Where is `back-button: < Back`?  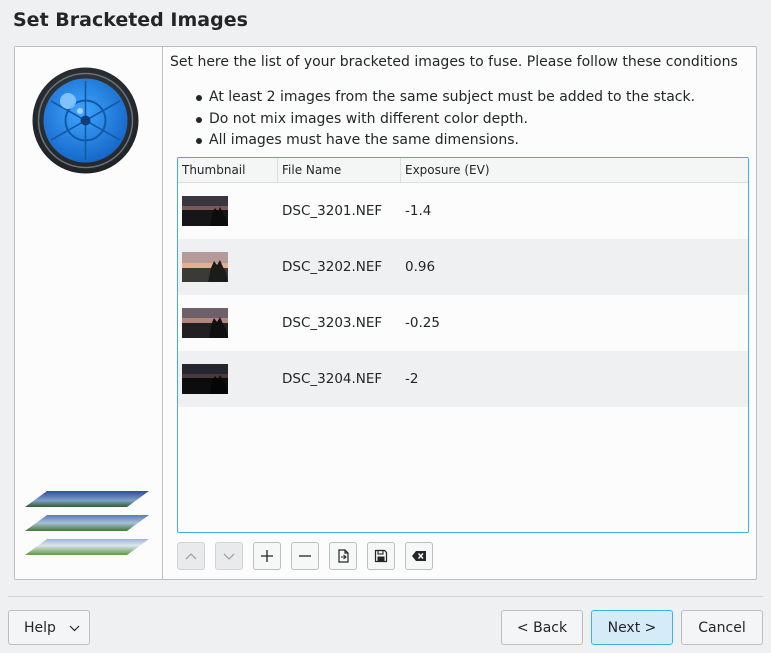 back-button: < Back is located at coordinates (542, 627).